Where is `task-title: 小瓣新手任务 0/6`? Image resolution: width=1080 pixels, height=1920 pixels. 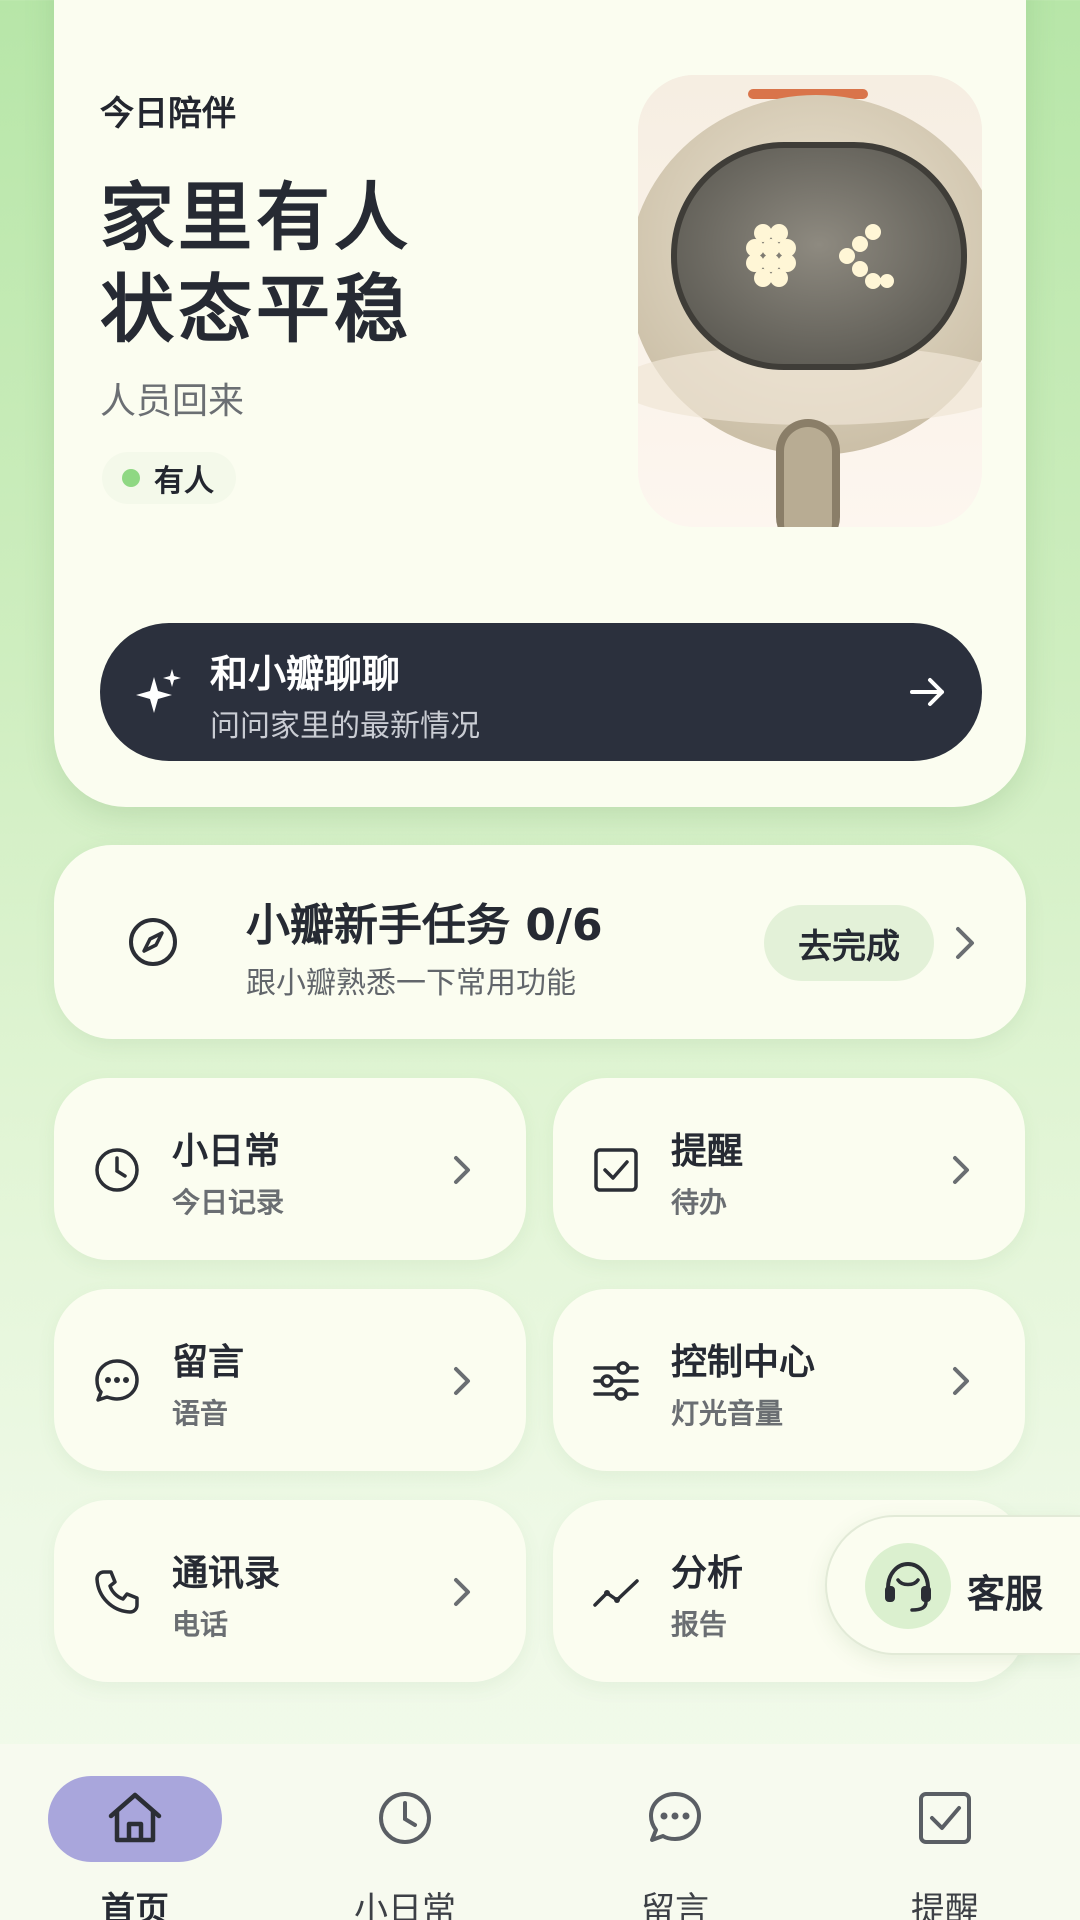 task-title: 小瓣新手任务 0/6 is located at coordinates (424, 925).